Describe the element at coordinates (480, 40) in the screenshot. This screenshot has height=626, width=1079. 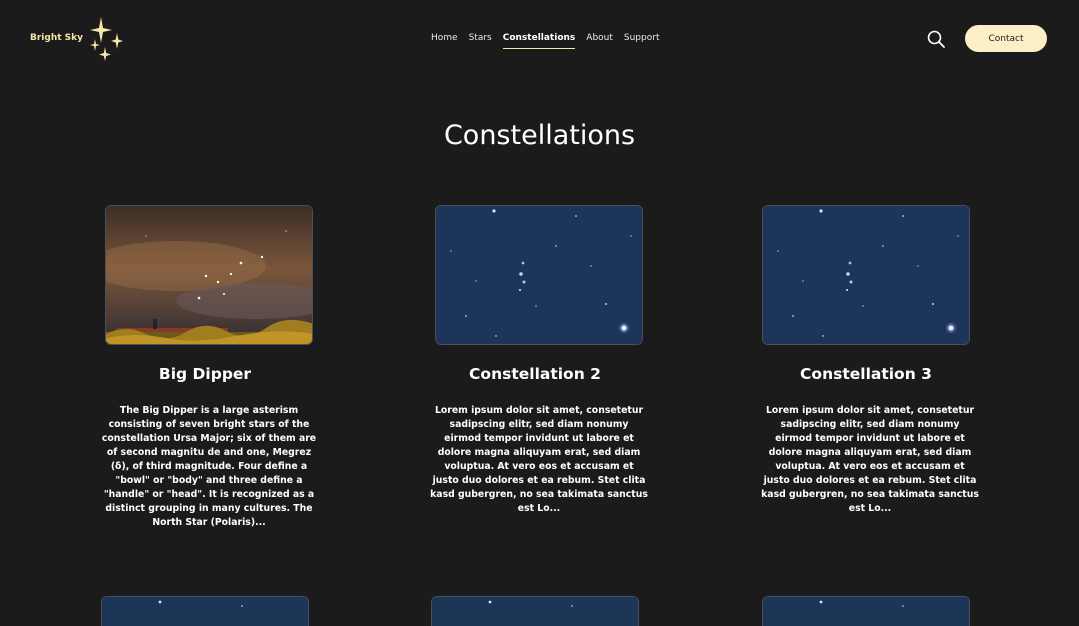
I see `nav-item-stars: Stars` at that location.